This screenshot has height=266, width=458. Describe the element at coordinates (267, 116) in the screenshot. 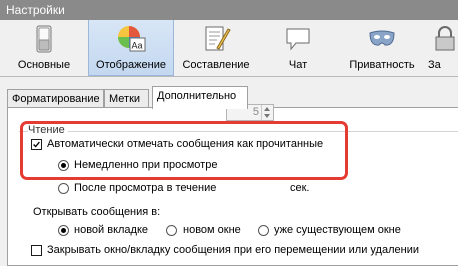

I see `chevron-down-icon` at that location.